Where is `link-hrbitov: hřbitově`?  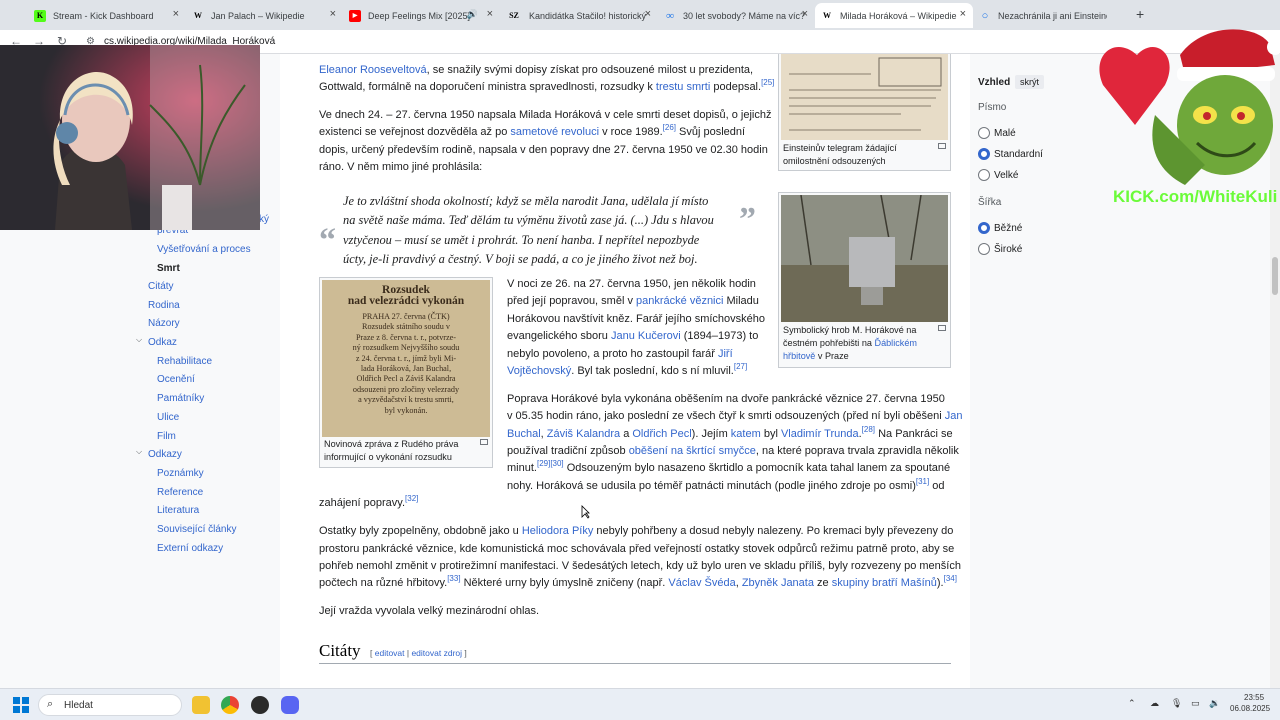 link-hrbitov: hřbitově is located at coordinates (799, 356).